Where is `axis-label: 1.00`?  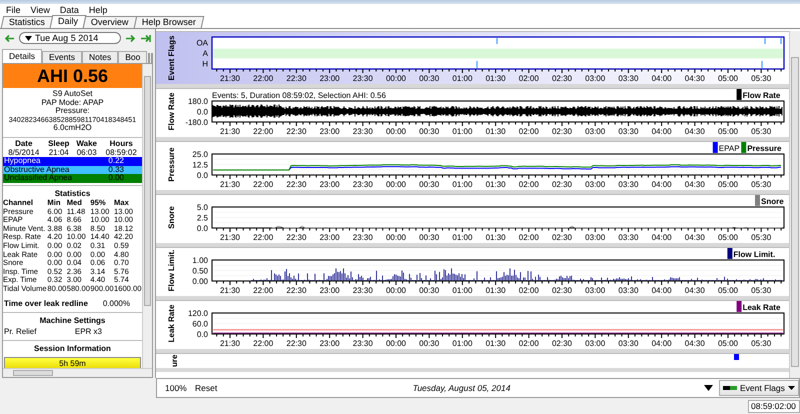 axis-label: 1.00 is located at coordinates (200, 260).